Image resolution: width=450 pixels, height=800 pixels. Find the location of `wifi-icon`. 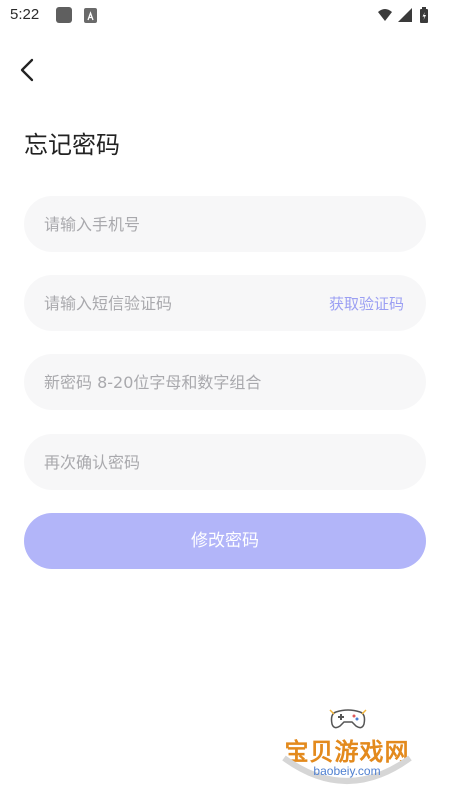

wifi-icon is located at coordinates (385, 15).